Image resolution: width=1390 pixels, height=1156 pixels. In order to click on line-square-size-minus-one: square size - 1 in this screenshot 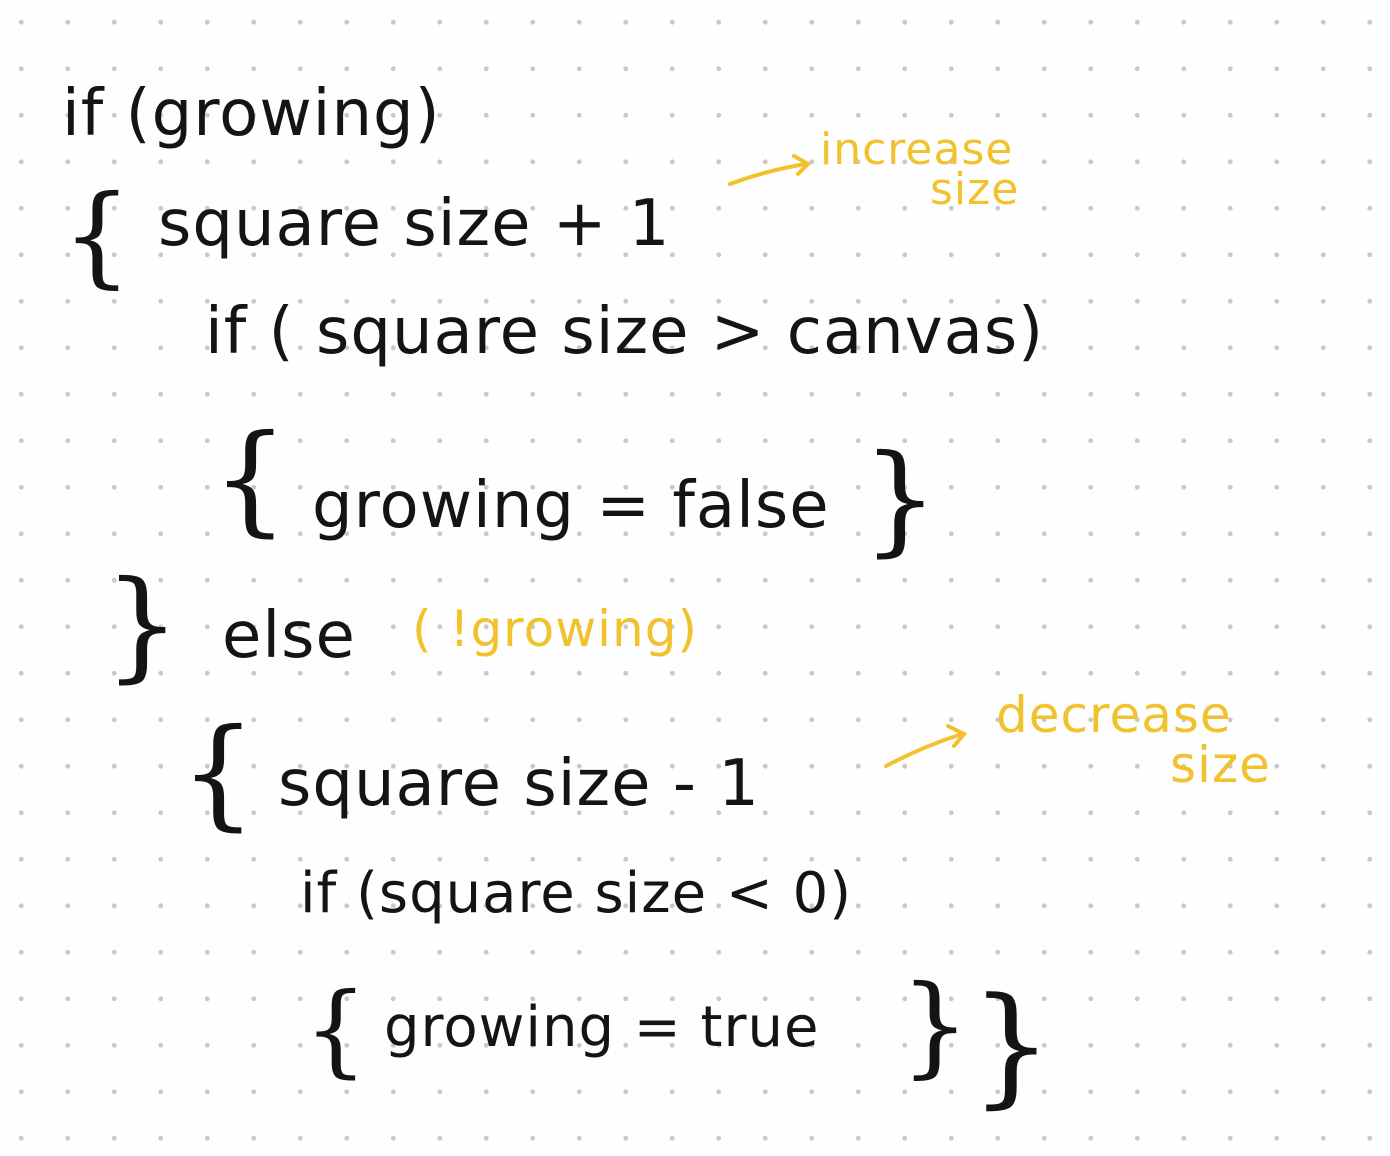, I will do `click(519, 784)`.